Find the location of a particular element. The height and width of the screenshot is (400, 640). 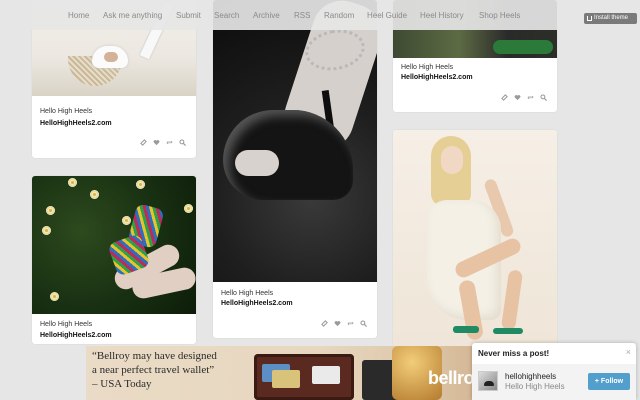

nav-search: Search is located at coordinates (226, 15).